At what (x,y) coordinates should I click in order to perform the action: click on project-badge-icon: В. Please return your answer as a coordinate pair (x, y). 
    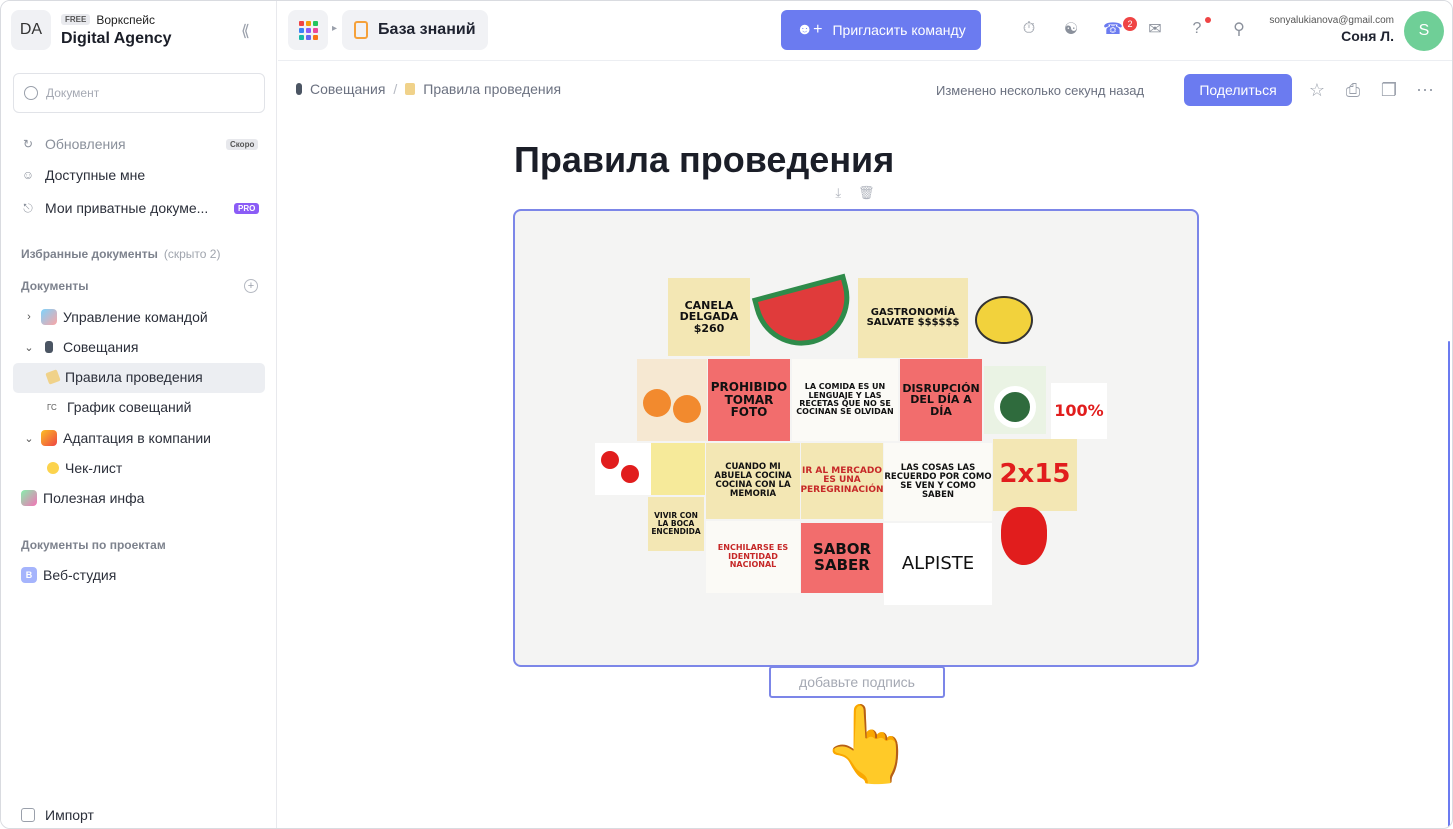
    Looking at the image, I should click on (29, 575).